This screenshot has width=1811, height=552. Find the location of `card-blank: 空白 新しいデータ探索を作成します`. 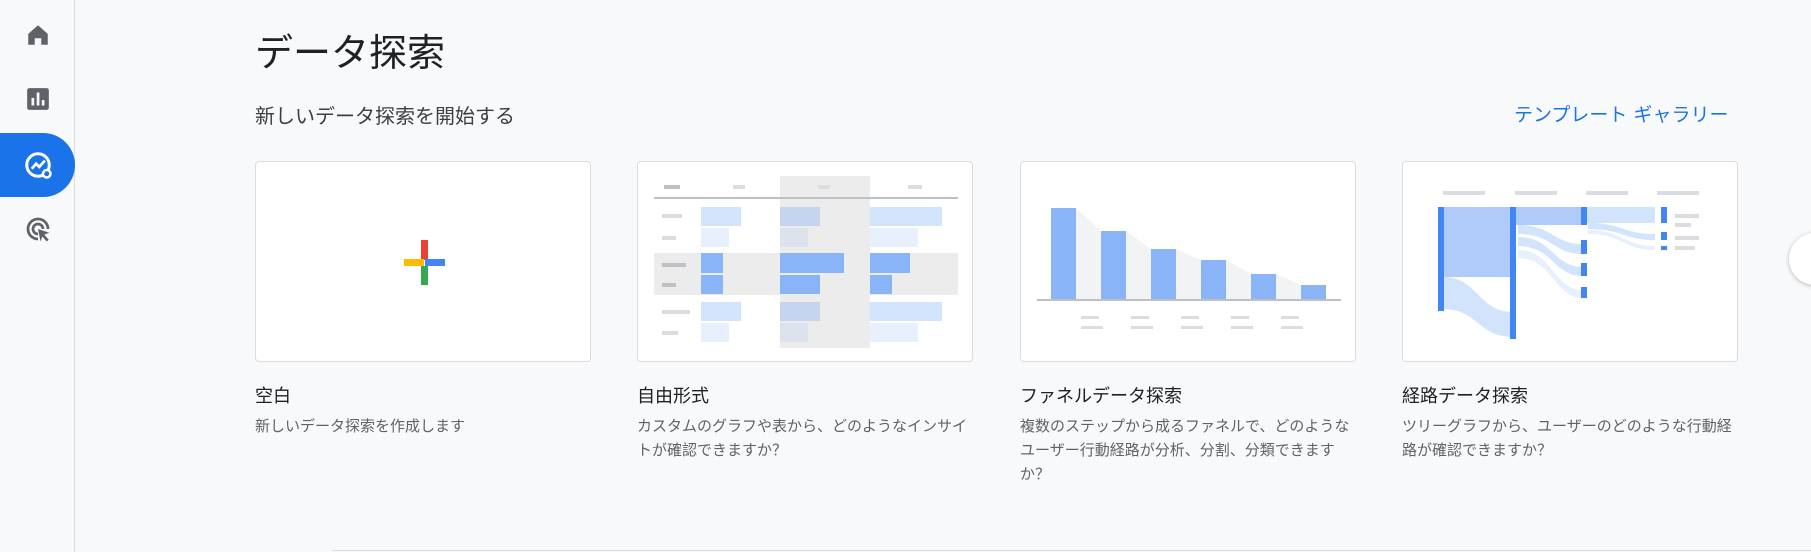

card-blank: 空白 新しいデータ探索を作成します is located at coordinates (423, 299).